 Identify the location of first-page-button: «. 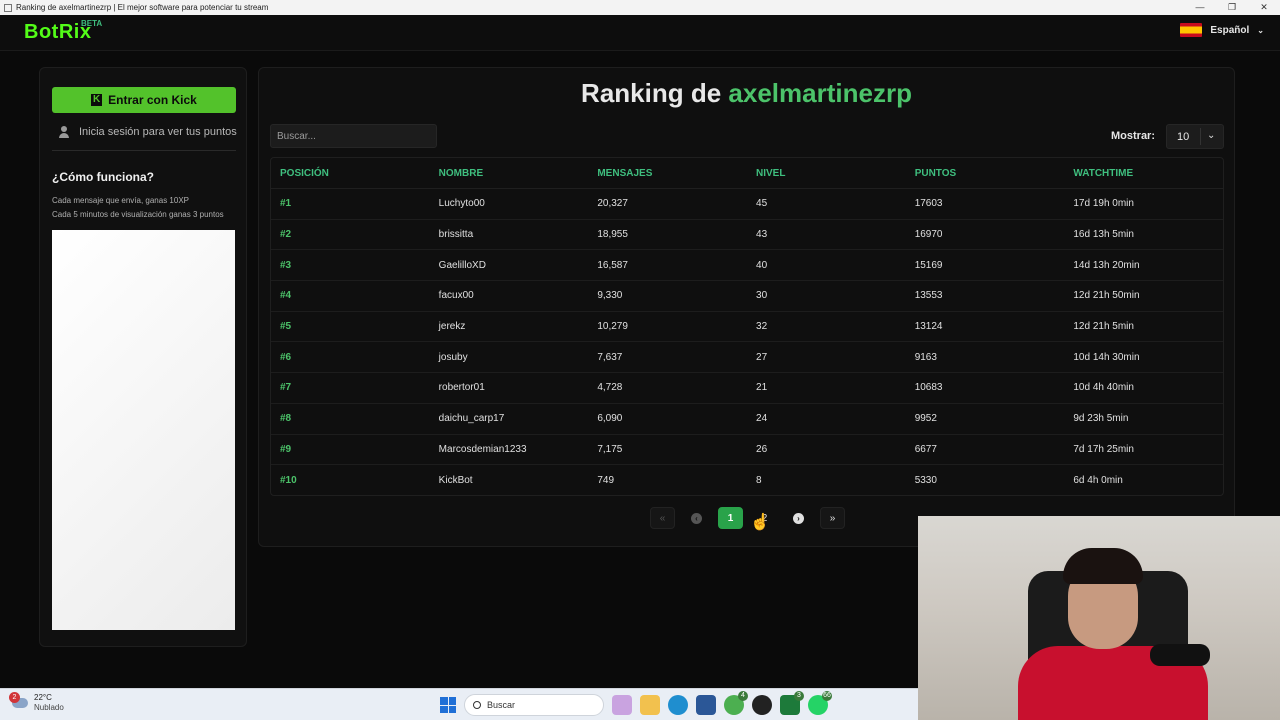
(662, 518).